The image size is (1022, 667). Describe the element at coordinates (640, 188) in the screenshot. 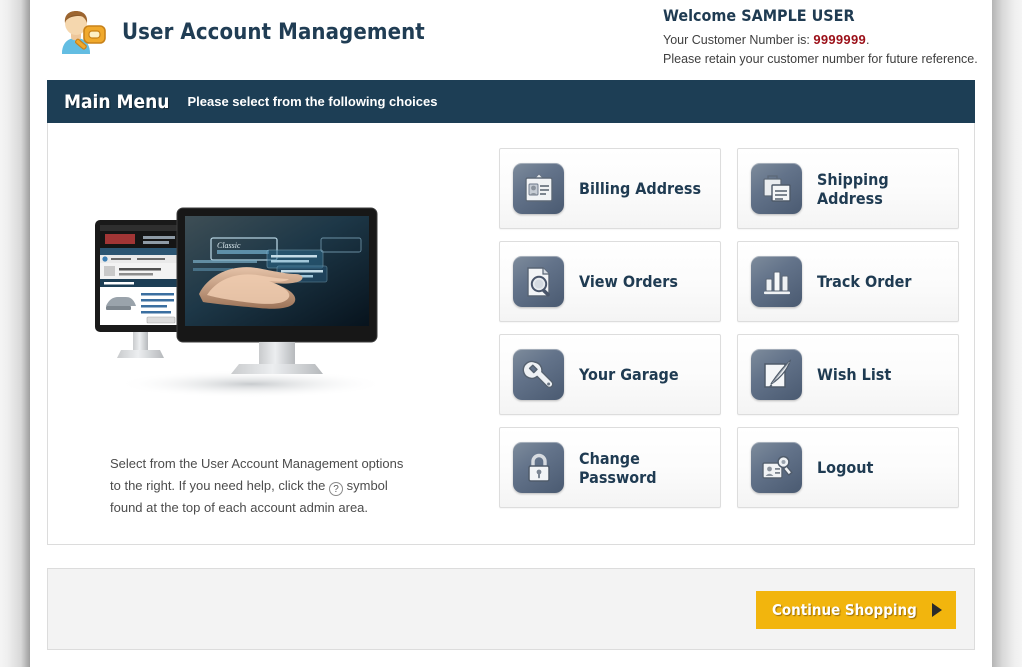

I see `tile-label-billing-address: Billing Address` at that location.